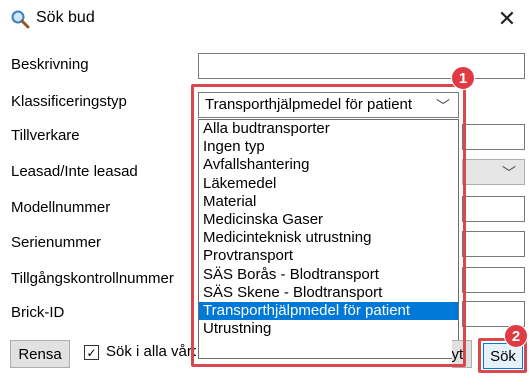  Describe the element at coordinates (328, 202) in the screenshot. I see `dropdown-option: Material` at that location.